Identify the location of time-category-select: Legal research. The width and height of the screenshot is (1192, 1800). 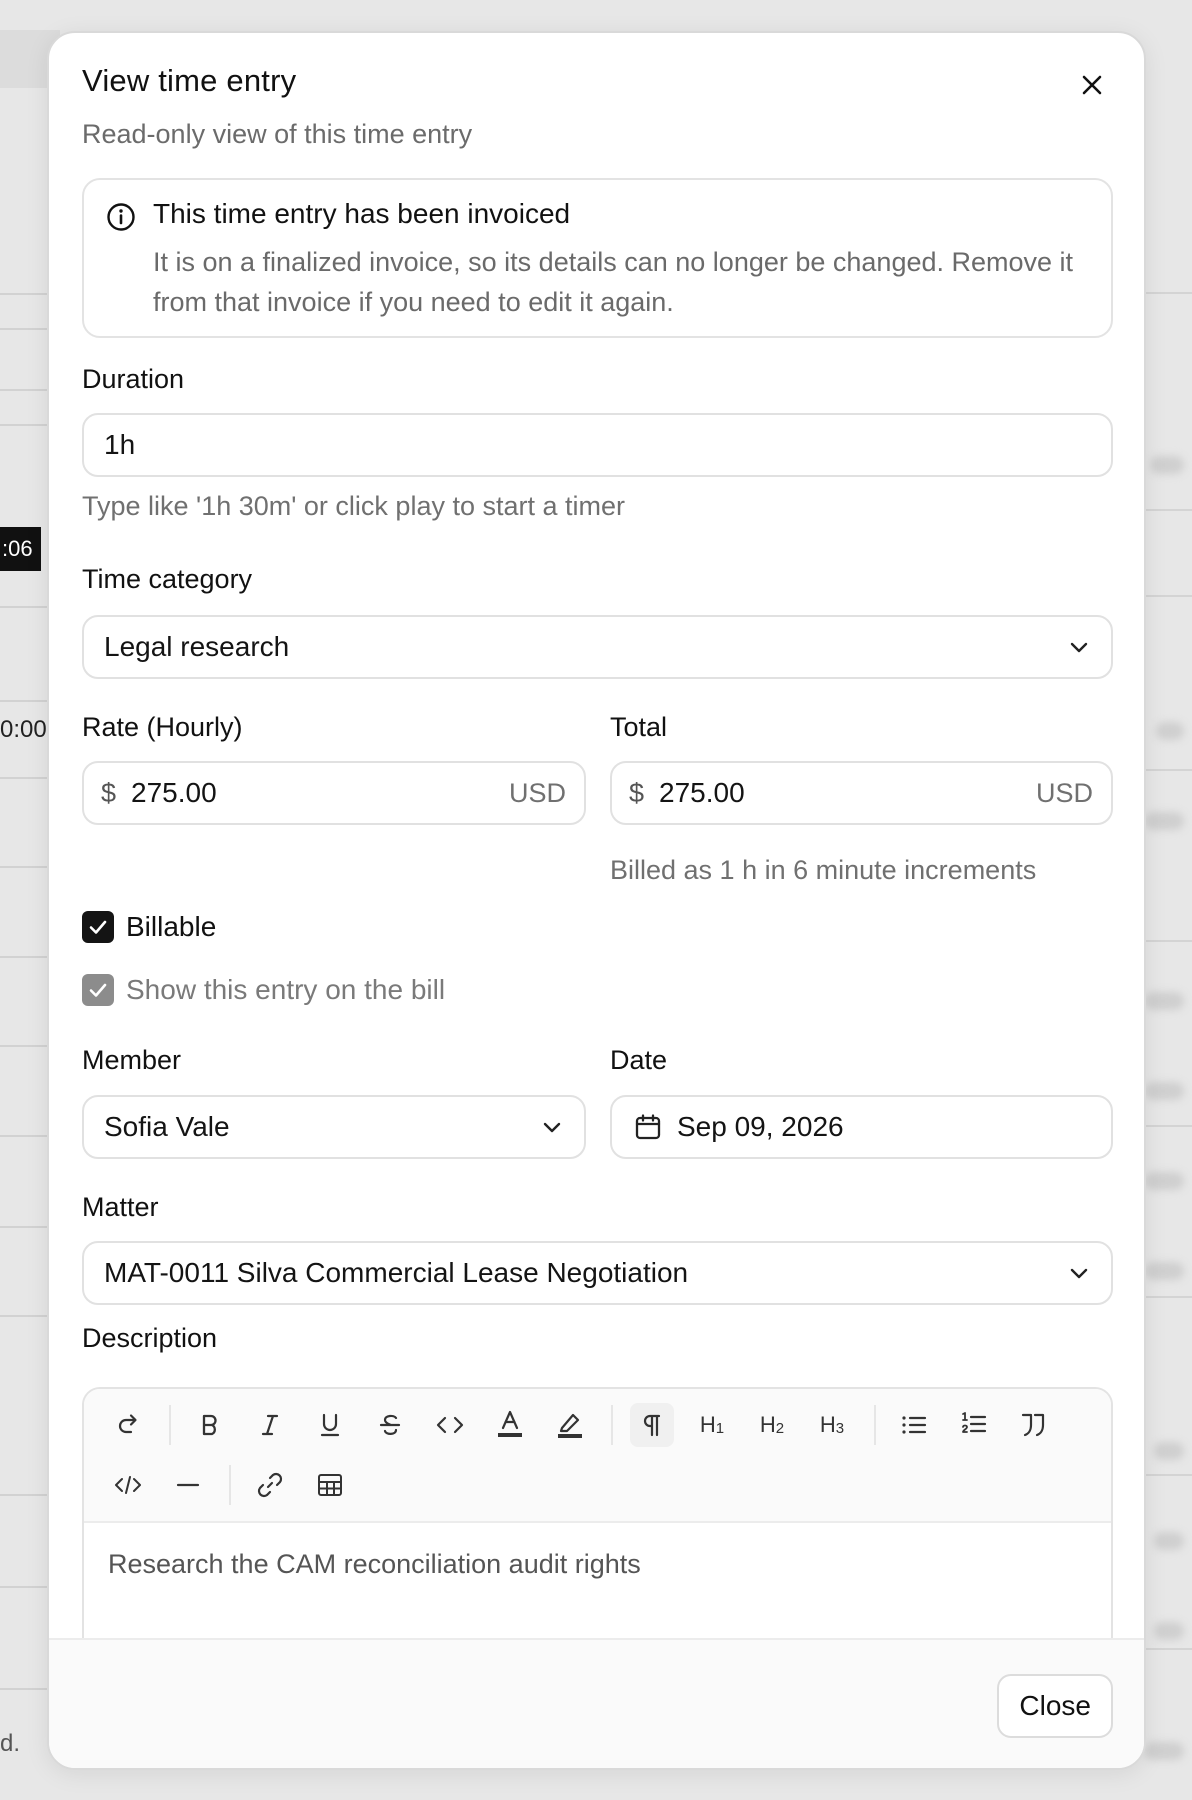
(597, 647).